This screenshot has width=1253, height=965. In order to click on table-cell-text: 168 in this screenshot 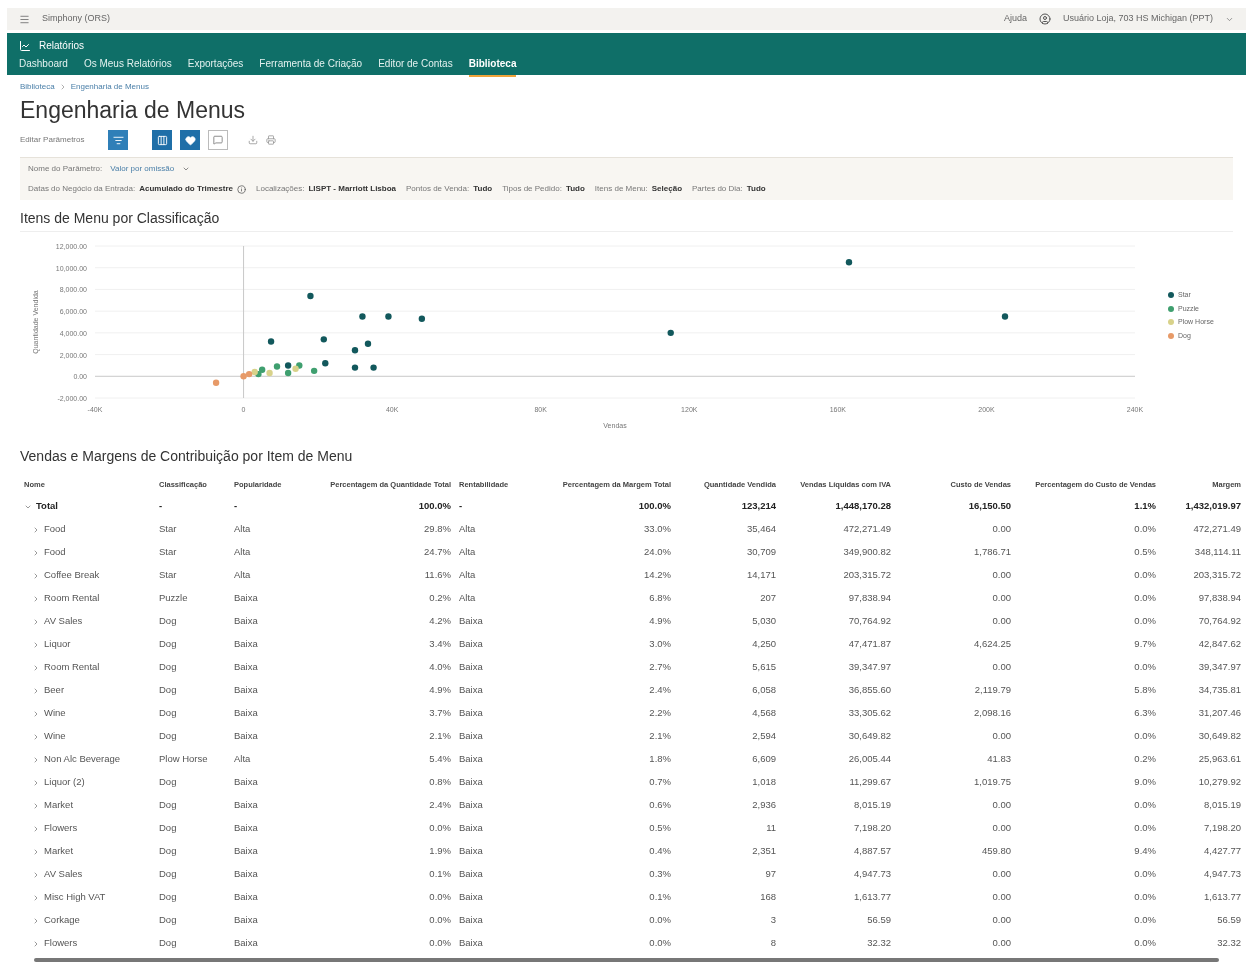, I will do `click(768, 897)`.